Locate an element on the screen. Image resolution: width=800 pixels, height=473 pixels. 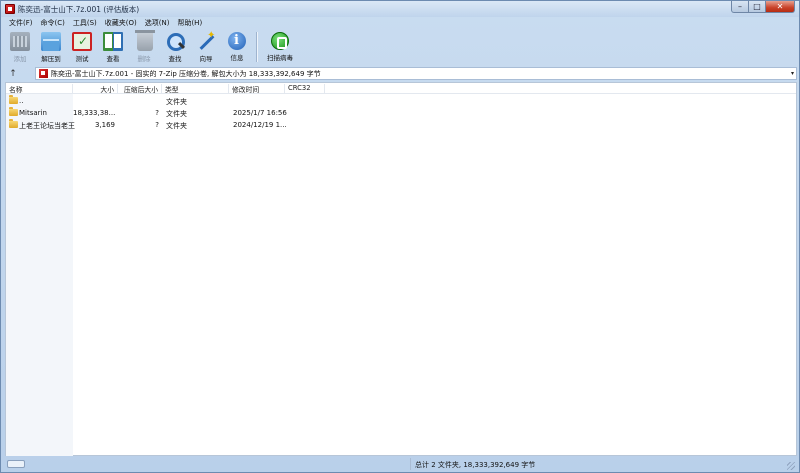
window-title: 陈奕迅-富士山下.7z.001 (评估版本) is located at coordinates (79, 9).